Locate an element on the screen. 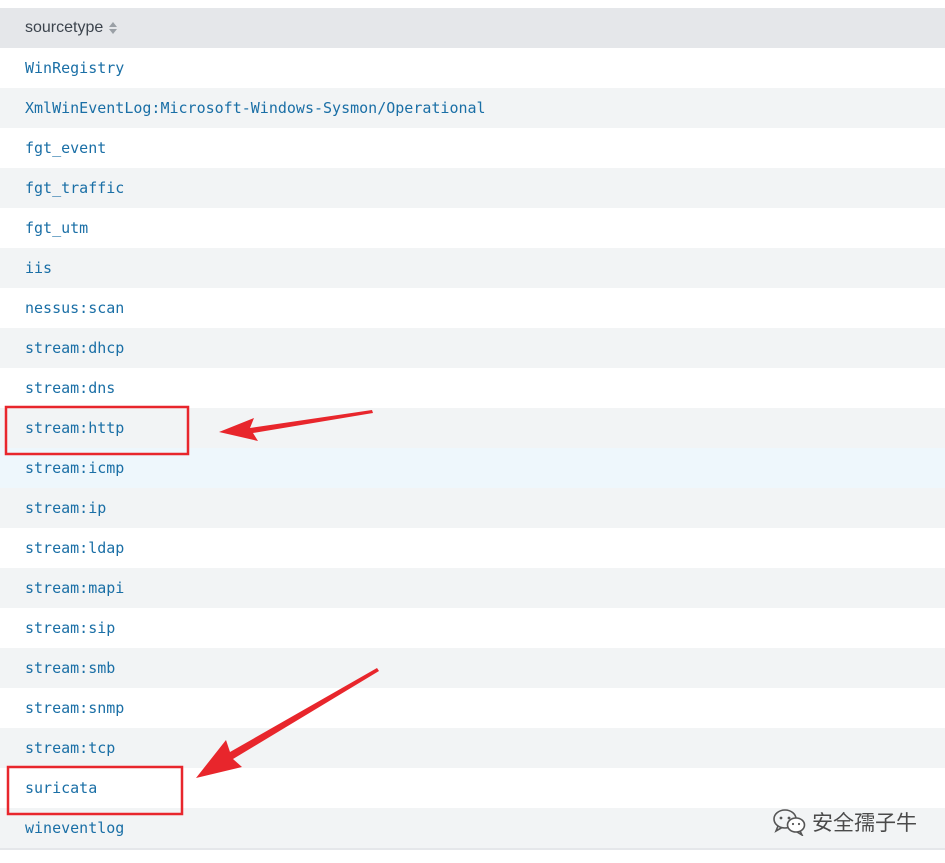 The height and width of the screenshot is (863, 945). watermark-text: 安全孺子牛 is located at coordinates (864, 823).